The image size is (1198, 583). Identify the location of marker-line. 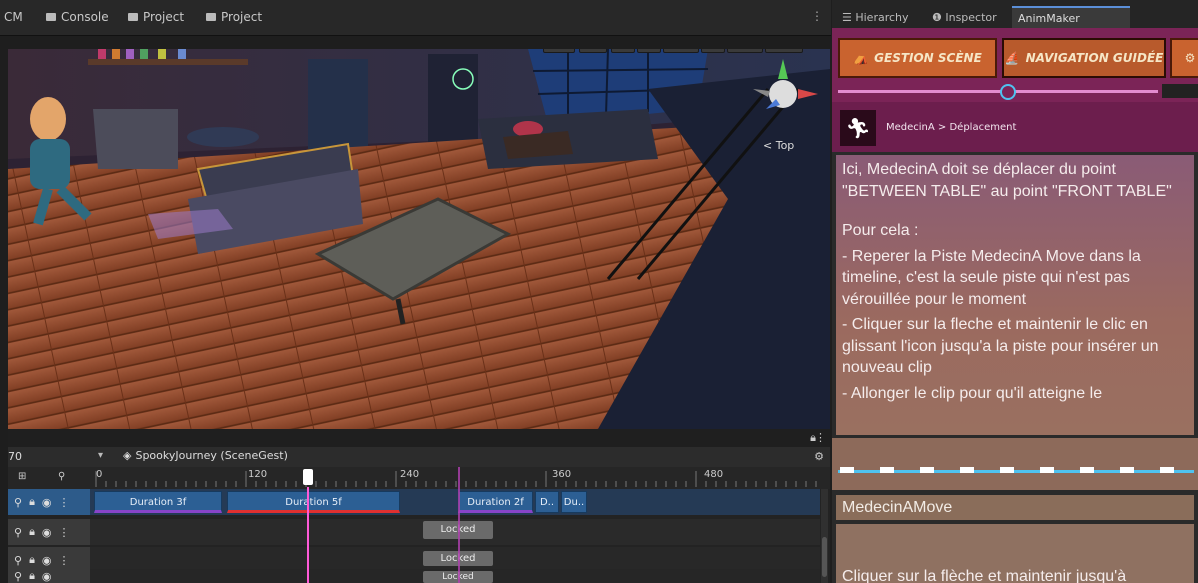
(459, 525).